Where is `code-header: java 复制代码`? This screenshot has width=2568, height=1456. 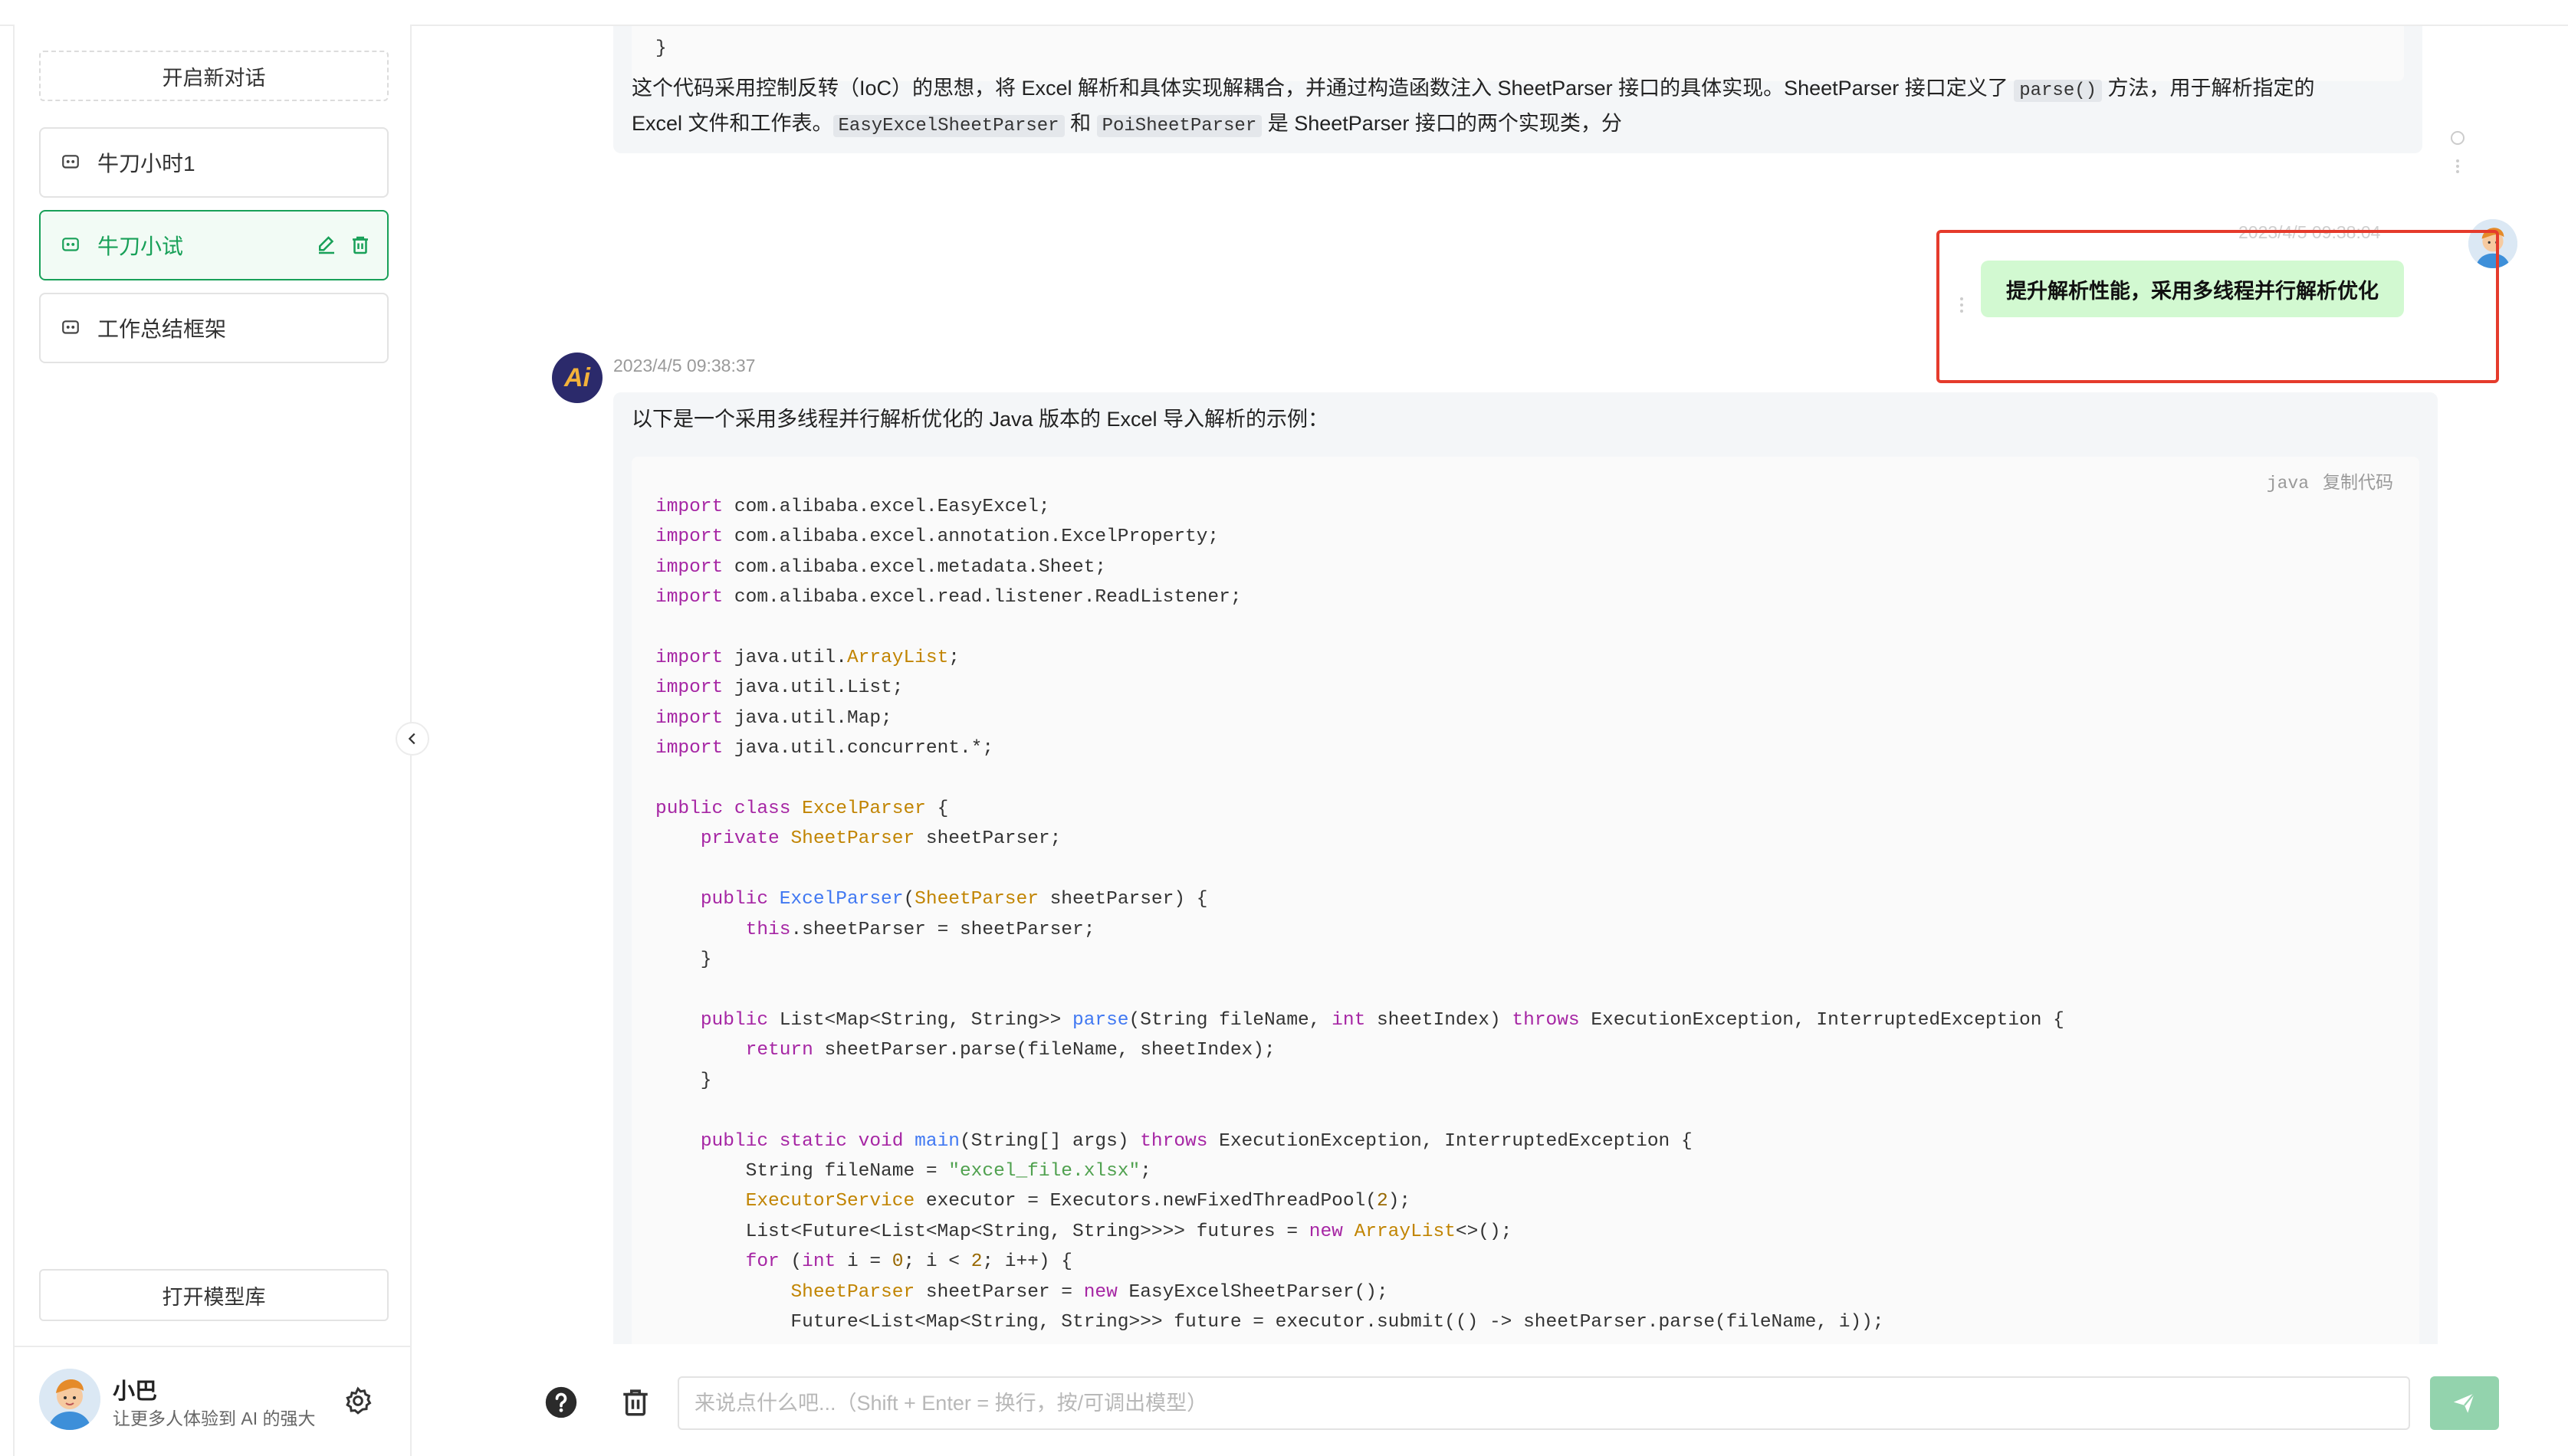 code-header: java 复制代码 is located at coordinates (2330, 480).